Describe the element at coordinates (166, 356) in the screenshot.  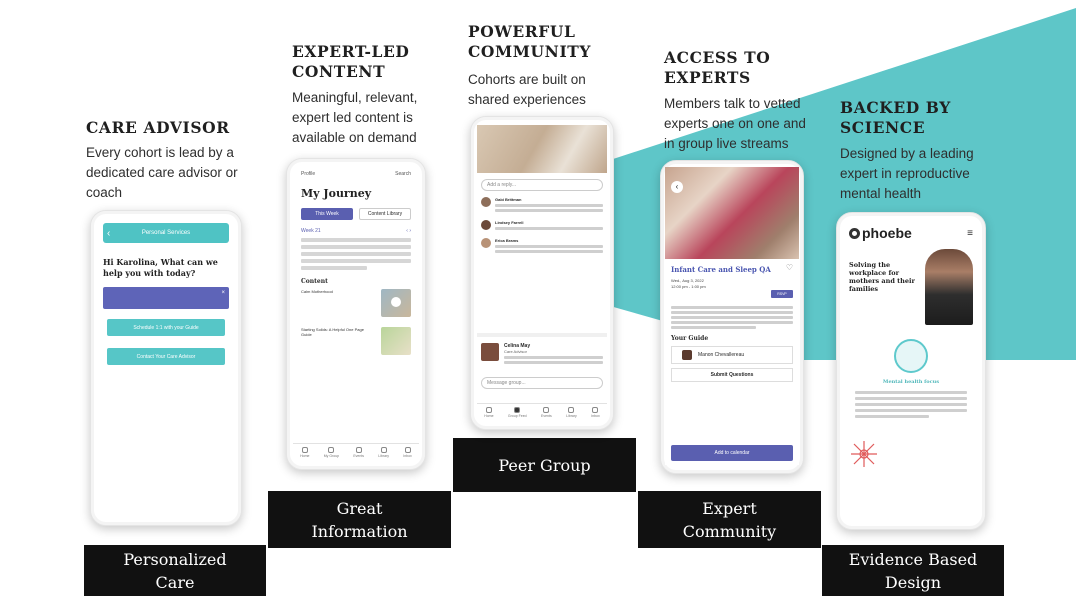
I see `contact-advisor-button: Contact Your Care Advisor` at that location.